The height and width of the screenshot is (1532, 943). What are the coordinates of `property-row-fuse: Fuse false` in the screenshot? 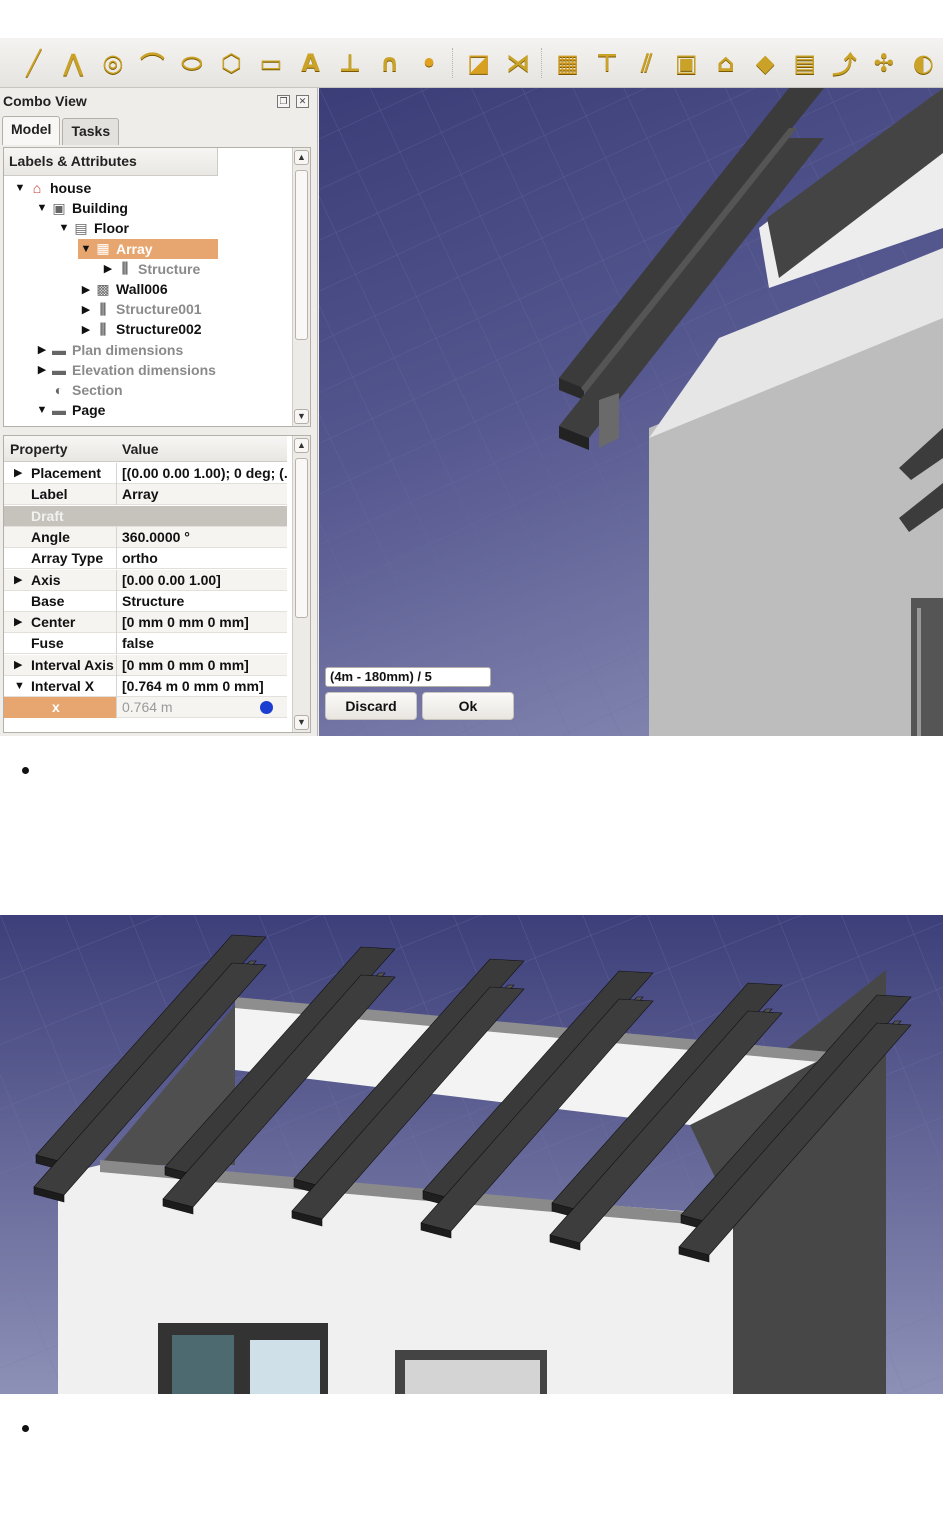 It's located at (145, 644).